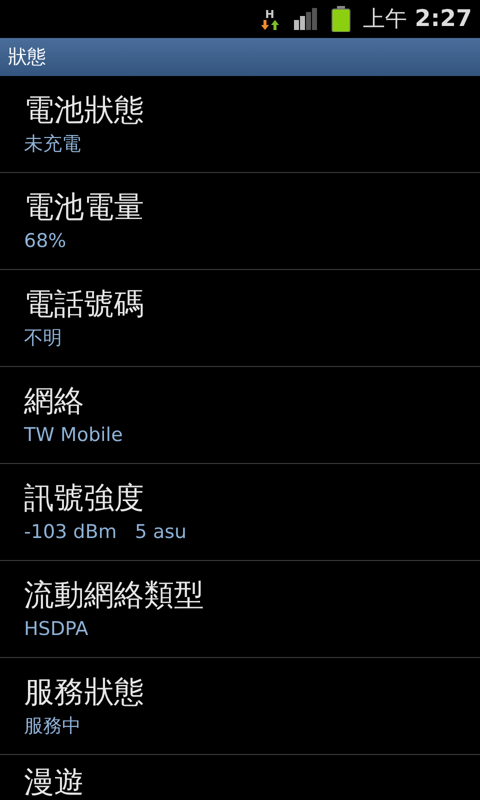 This screenshot has height=800, width=480. Describe the element at coordinates (384, 20) in the screenshot. I see `time-period: 上午` at that location.